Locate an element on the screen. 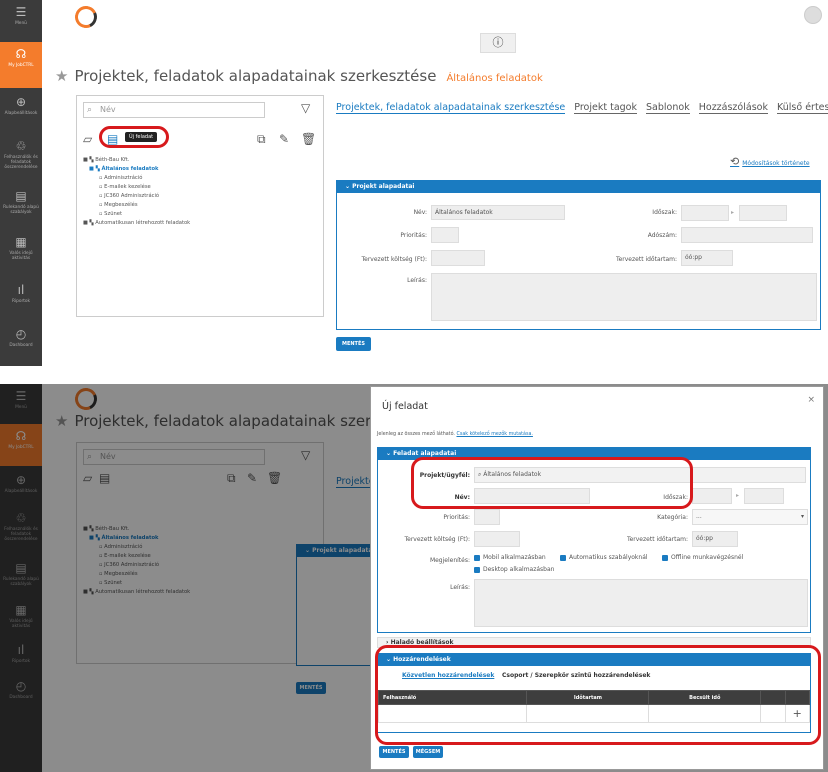  tab-notifications: Külső értesítések is located at coordinates (802, 108).